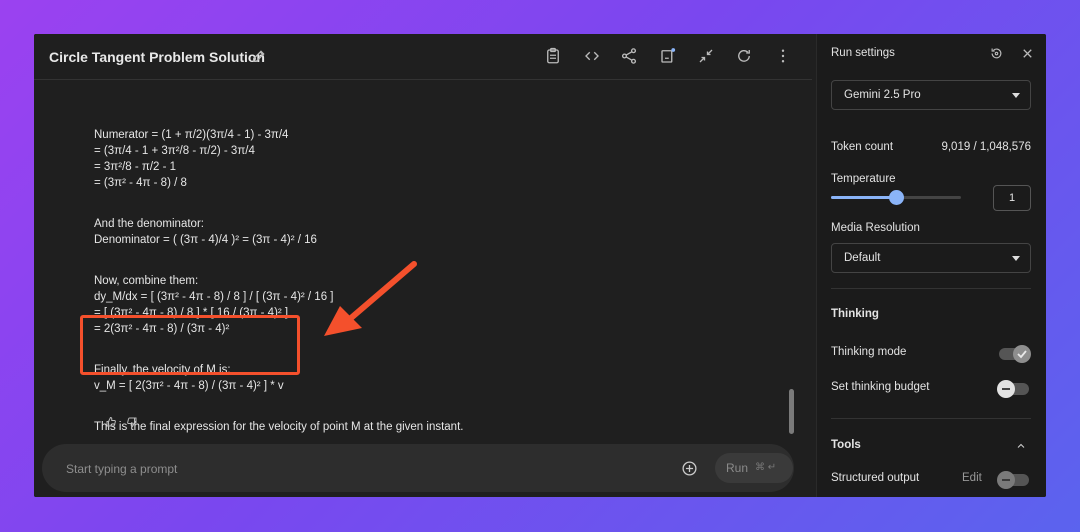 Image resolution: width=1080 pixels, height=532 pixels. What do you see at coordinates (146, 281) in the screenshot?
I see `response-line: Now, combine them:` at bounding box center [146, 281].